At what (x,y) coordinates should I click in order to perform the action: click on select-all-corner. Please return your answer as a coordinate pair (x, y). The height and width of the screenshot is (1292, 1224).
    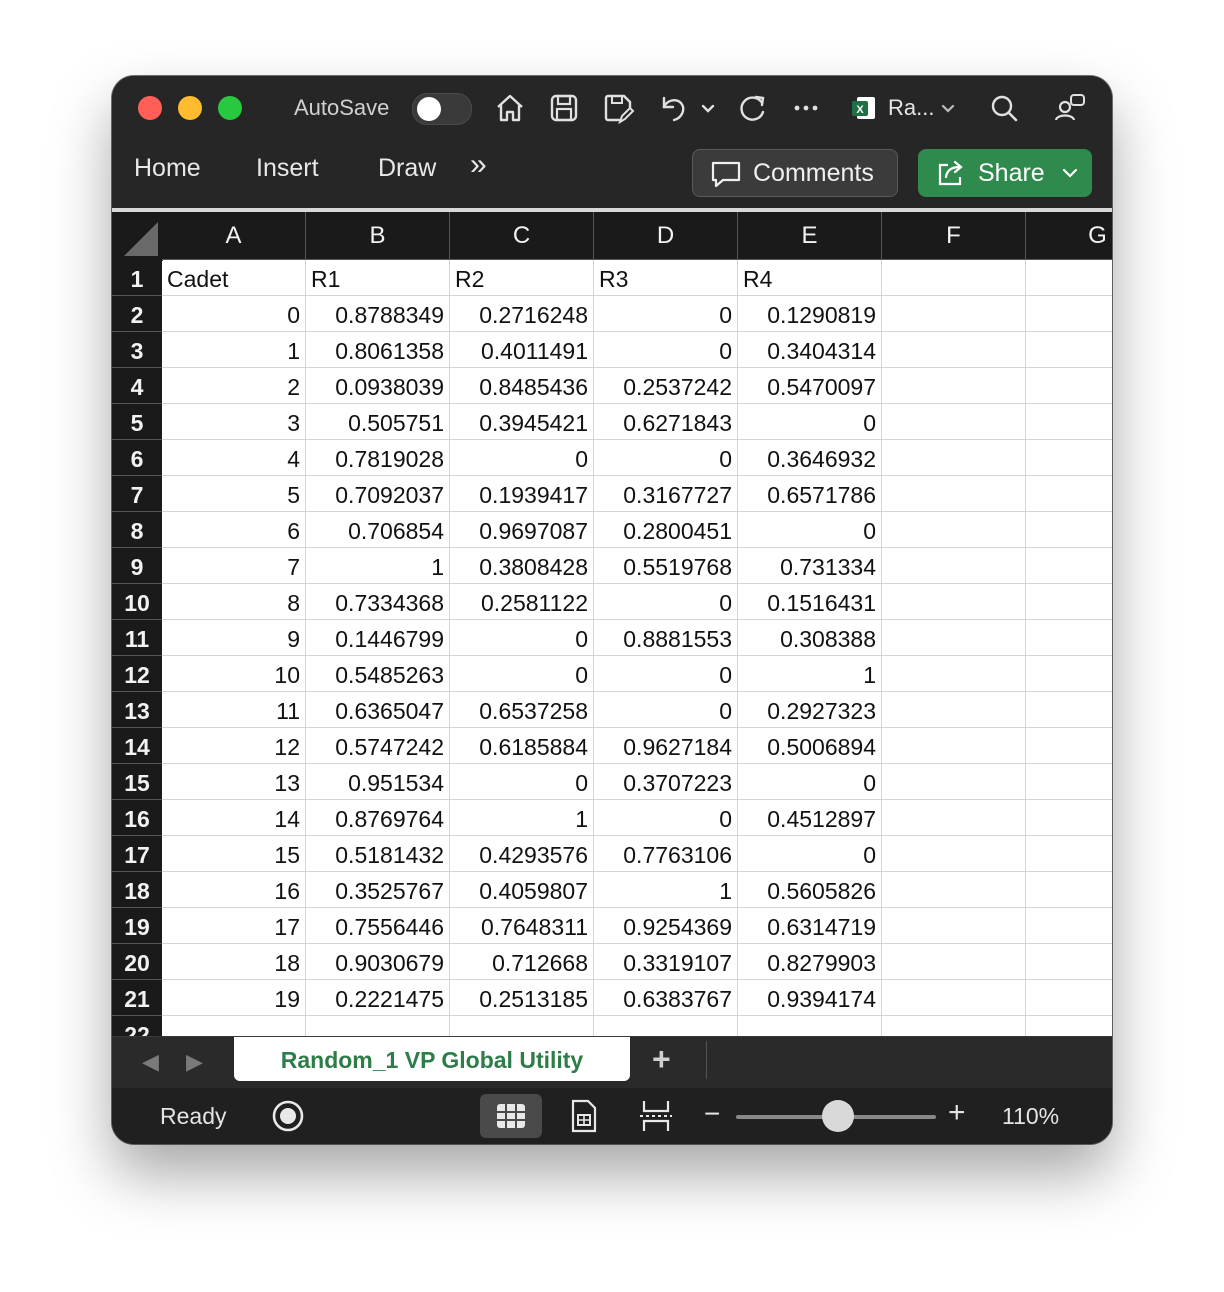
    Looking at the image, I should click on (137, 236).